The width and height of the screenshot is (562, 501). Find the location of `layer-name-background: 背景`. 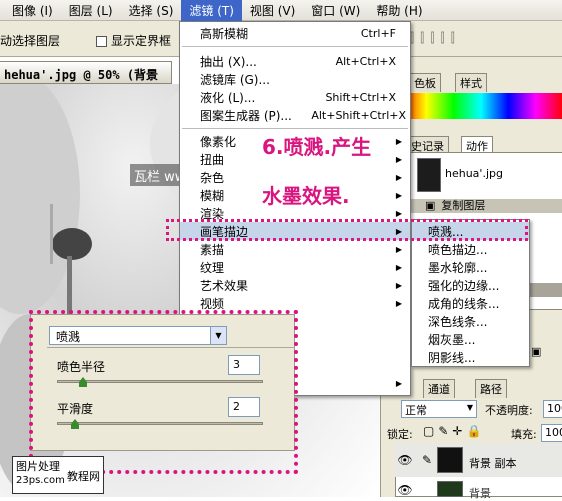

layer-name-background: 背景 is located at coordinates (480, 493).